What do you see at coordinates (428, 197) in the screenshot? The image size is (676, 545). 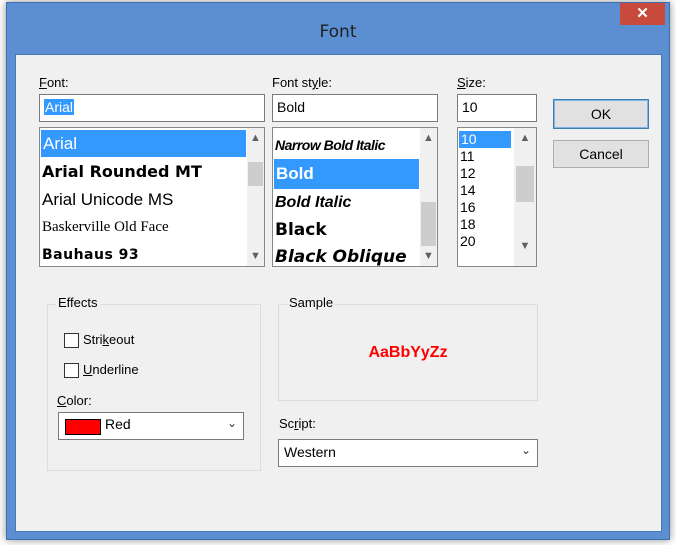 I see `style-list-scrollbar: ▲ ▼` at bounding box center [428, 197].